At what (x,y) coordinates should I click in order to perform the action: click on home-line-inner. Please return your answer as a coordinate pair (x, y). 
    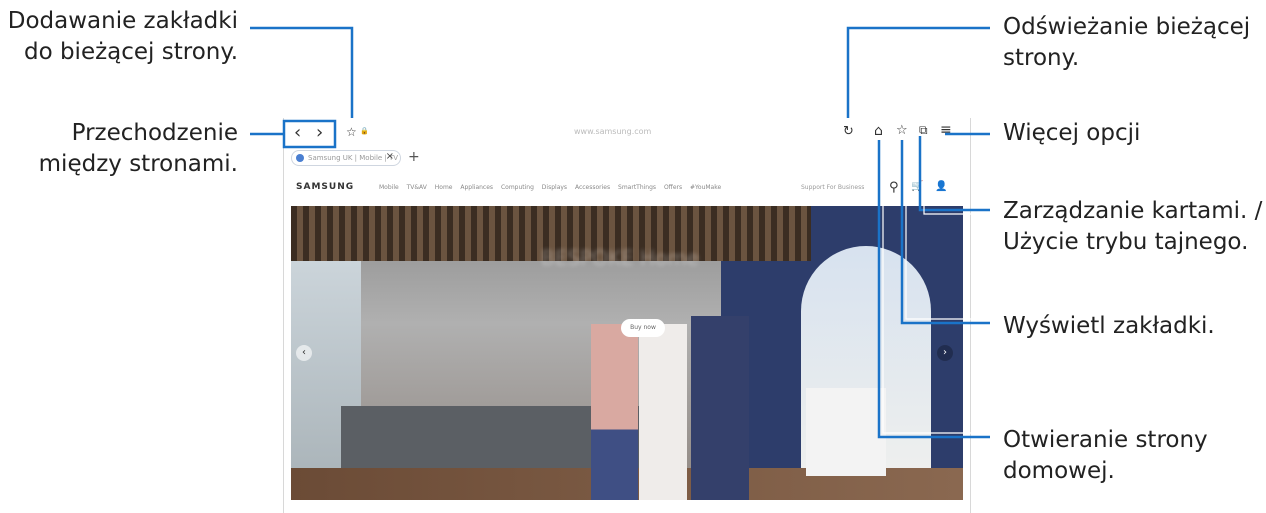
    Looking at the image, I should click on (936, 287).